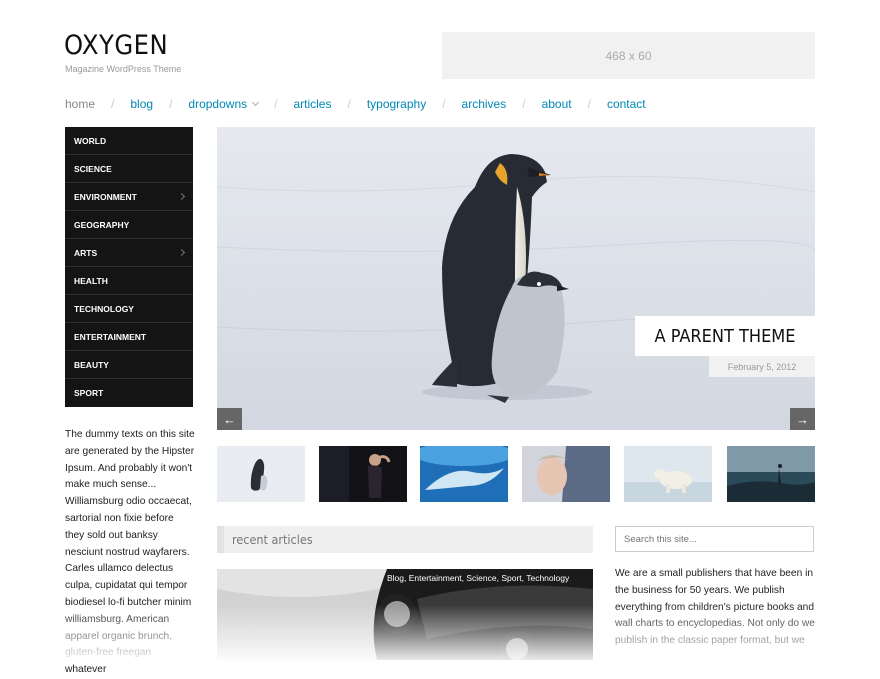 This screenshot has height=679, width=880. I want to click on recent-articles-heading: recent articles, so click(405, 539).